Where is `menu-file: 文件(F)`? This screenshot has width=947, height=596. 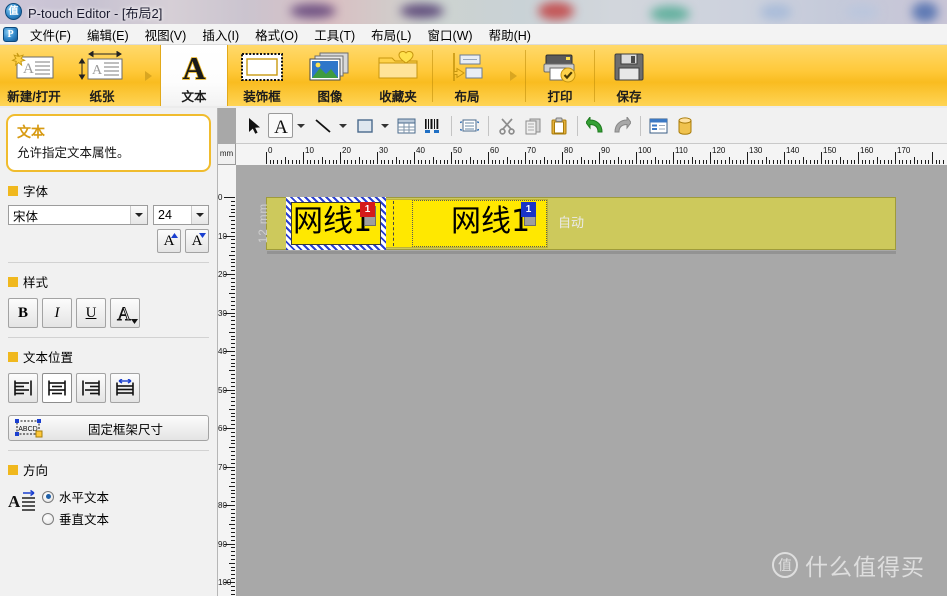 menu-file: 文件(F) is located at coordinates (50, 34).